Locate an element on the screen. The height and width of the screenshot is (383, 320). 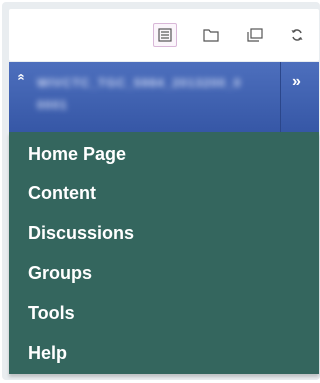
menu-item-groups: Groups is located at coordinates (60, 273).